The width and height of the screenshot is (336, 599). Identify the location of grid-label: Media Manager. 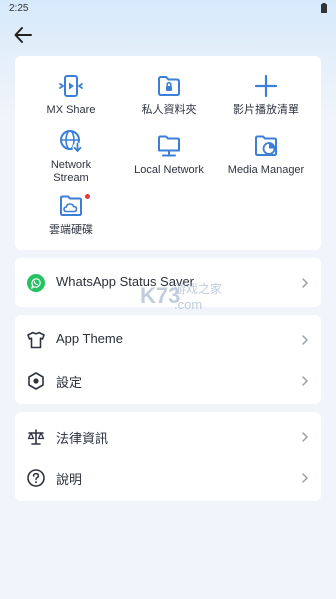
(266, 170).